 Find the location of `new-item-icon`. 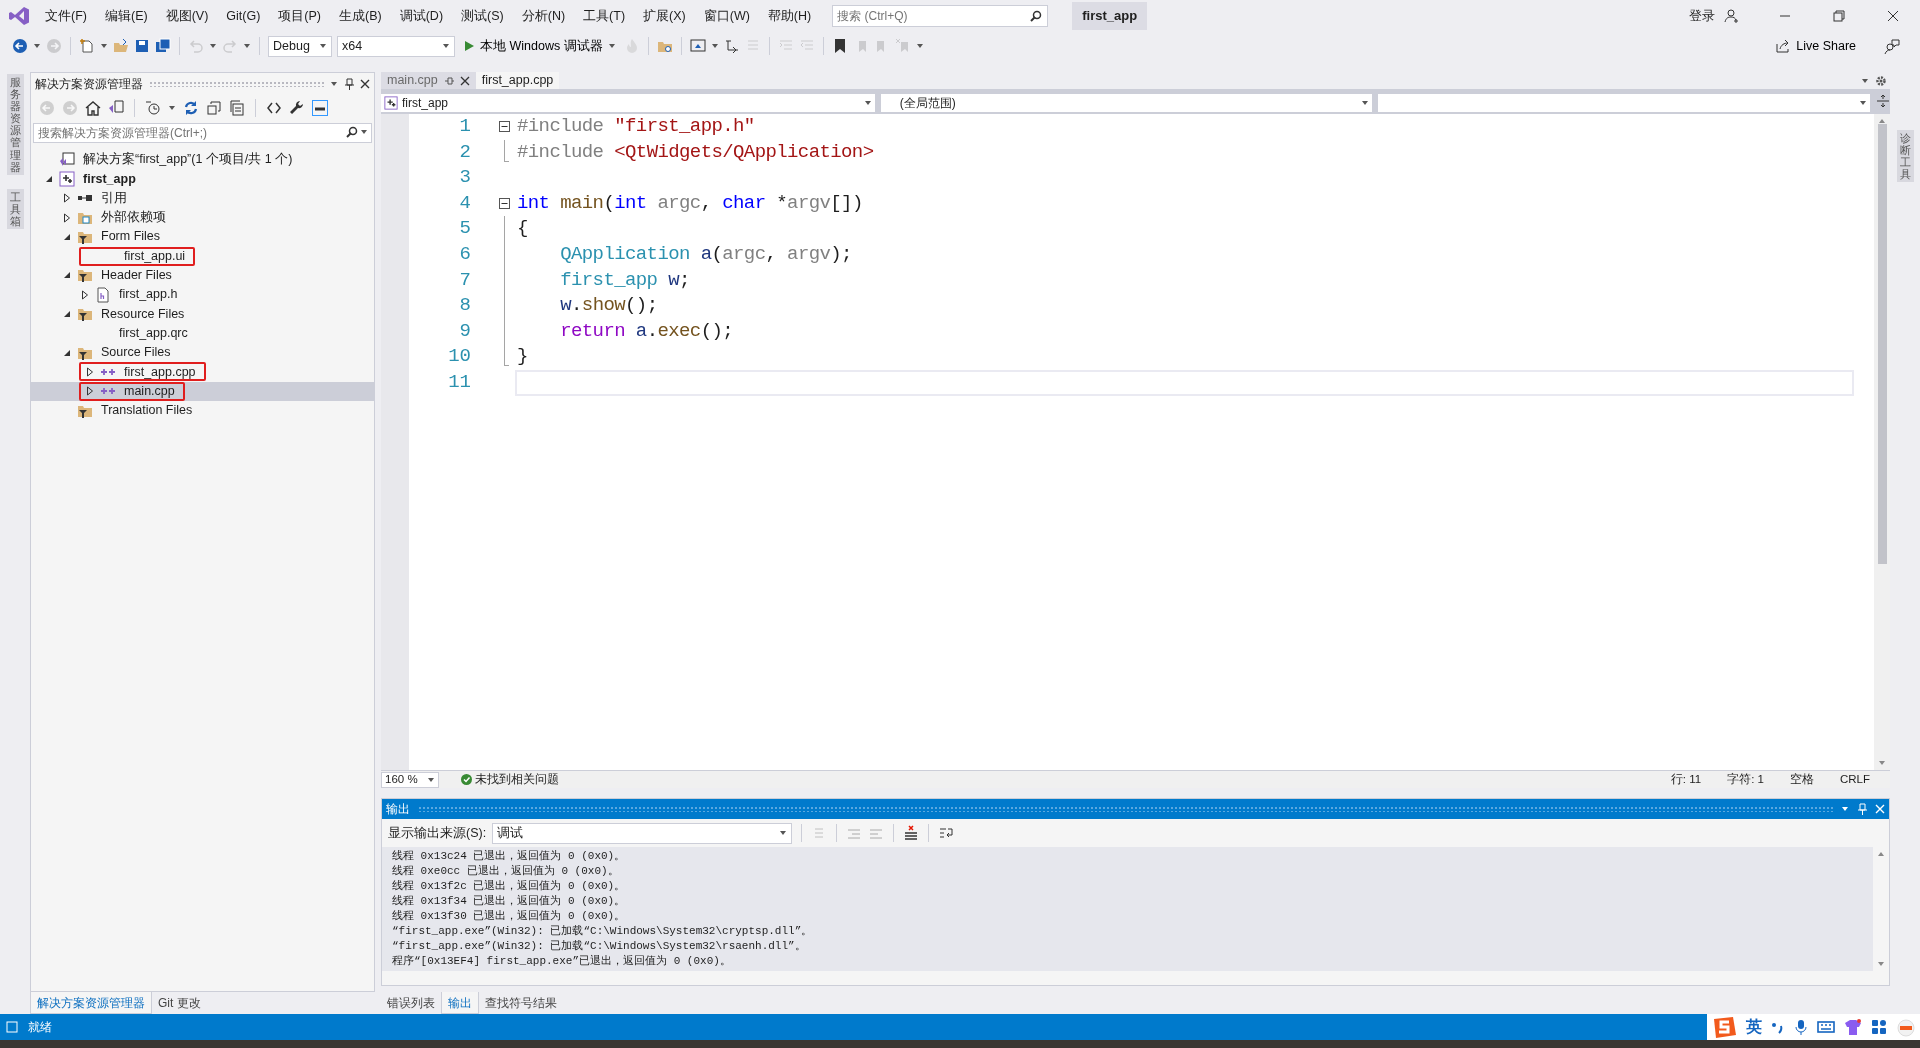

new-item-icon is located at coordinates (87, 46).